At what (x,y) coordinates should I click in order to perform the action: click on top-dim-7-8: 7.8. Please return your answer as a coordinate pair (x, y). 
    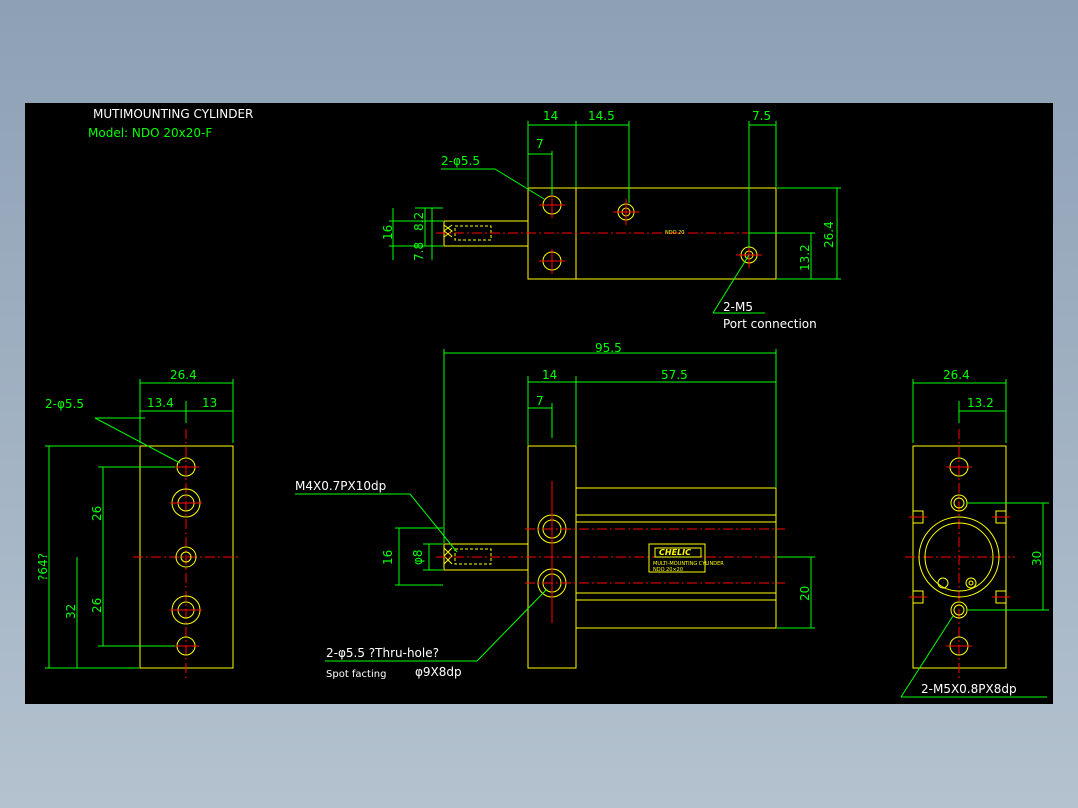
    Looking at the image, I should click on (419, 251).